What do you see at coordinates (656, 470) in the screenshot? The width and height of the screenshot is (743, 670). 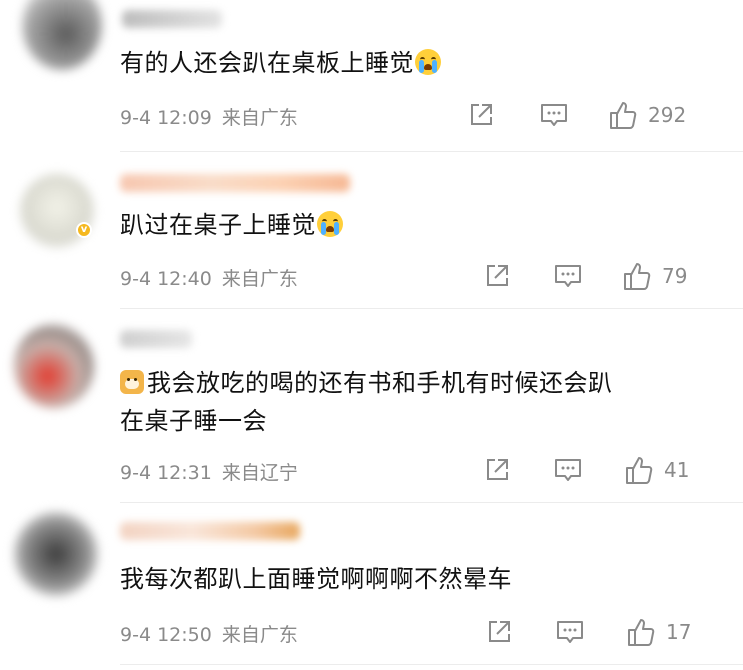 I see `like-button: 41` at bounding box center [656, 470].